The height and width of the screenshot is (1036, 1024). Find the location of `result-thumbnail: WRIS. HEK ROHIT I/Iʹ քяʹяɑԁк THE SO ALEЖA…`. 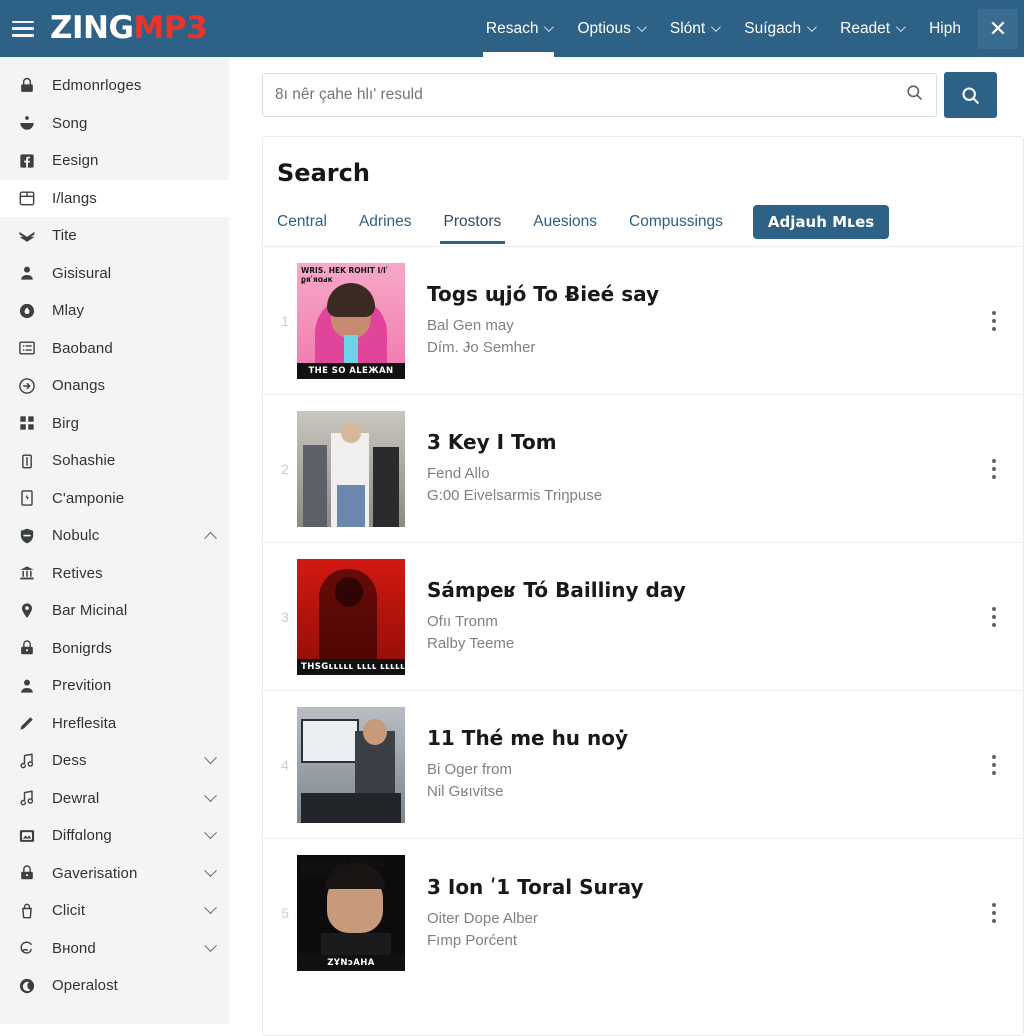

result-thumbnail: WRIS. HEK ROHIT I/Iʹ քяʹяɑԁк THE SO ALEЖA… is located at coordinates (351, 320).